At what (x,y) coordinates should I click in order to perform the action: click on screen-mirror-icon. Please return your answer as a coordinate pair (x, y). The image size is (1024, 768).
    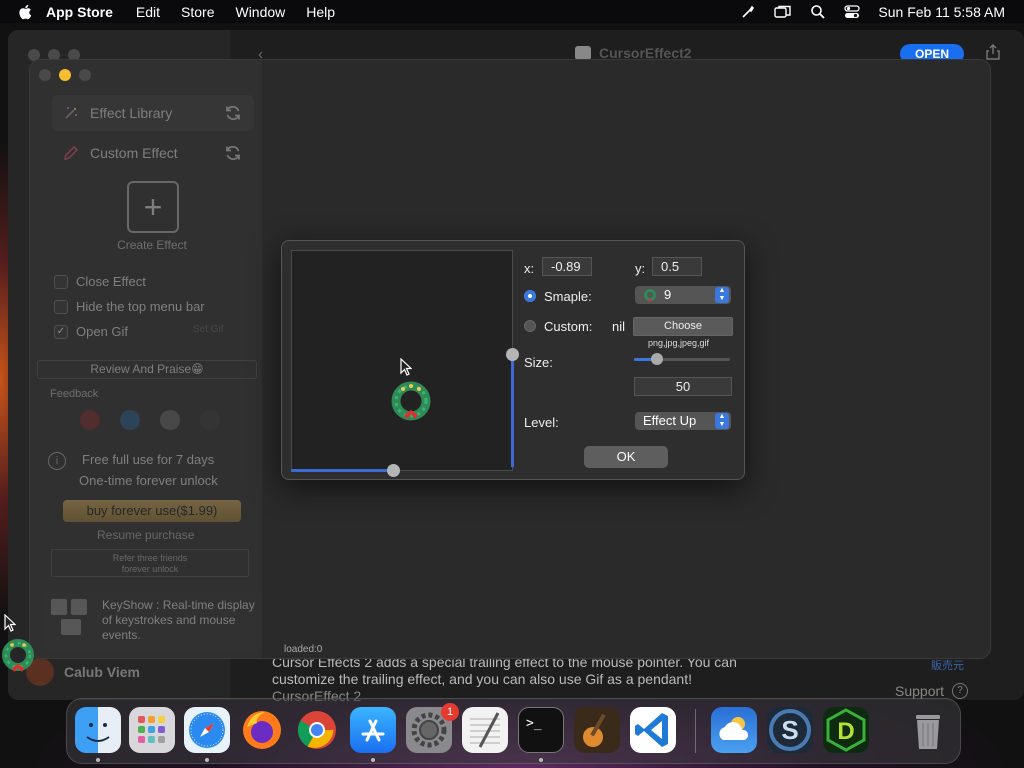
    Looking at the image, I should click on (783, 12).